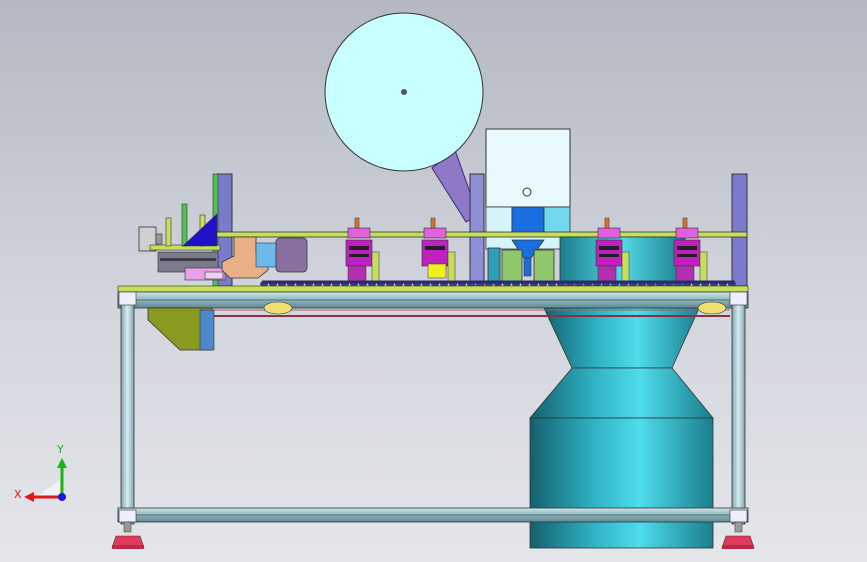 The width and height of the screenshot is (867, 562). What do you see at coordinates (404, 92) in the screenshot?
I see `reel-hub` at bounding box center [404, 92].